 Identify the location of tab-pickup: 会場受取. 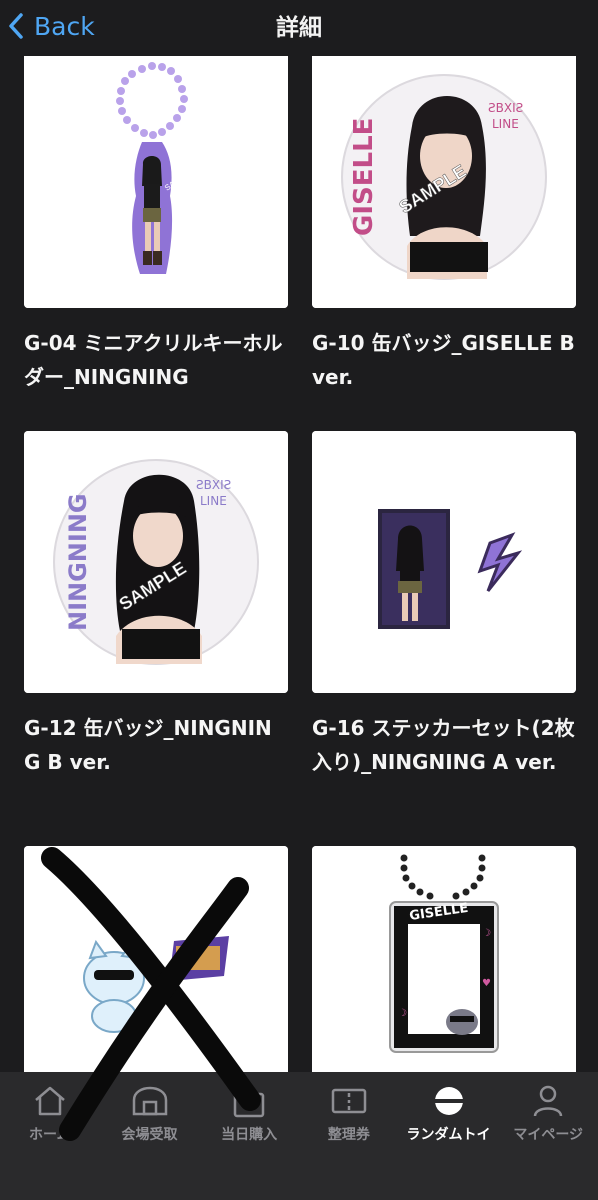
(150, 1136).